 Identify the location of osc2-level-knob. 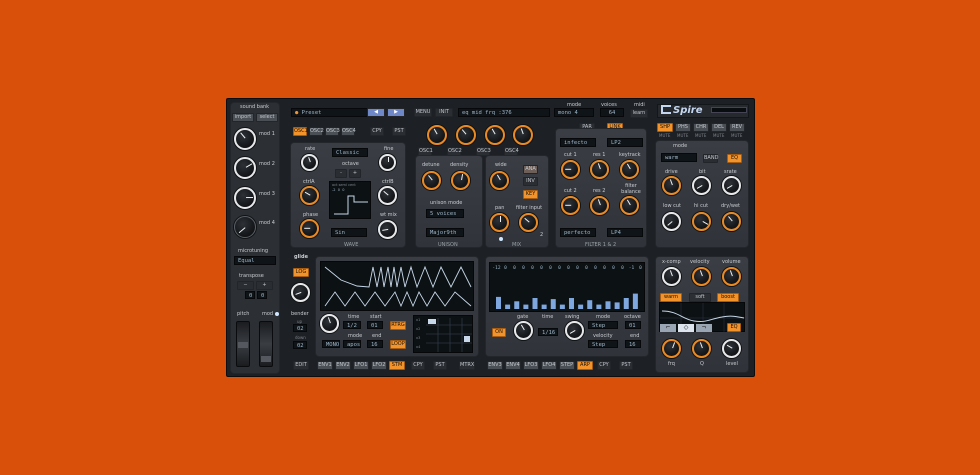
(466, 135).